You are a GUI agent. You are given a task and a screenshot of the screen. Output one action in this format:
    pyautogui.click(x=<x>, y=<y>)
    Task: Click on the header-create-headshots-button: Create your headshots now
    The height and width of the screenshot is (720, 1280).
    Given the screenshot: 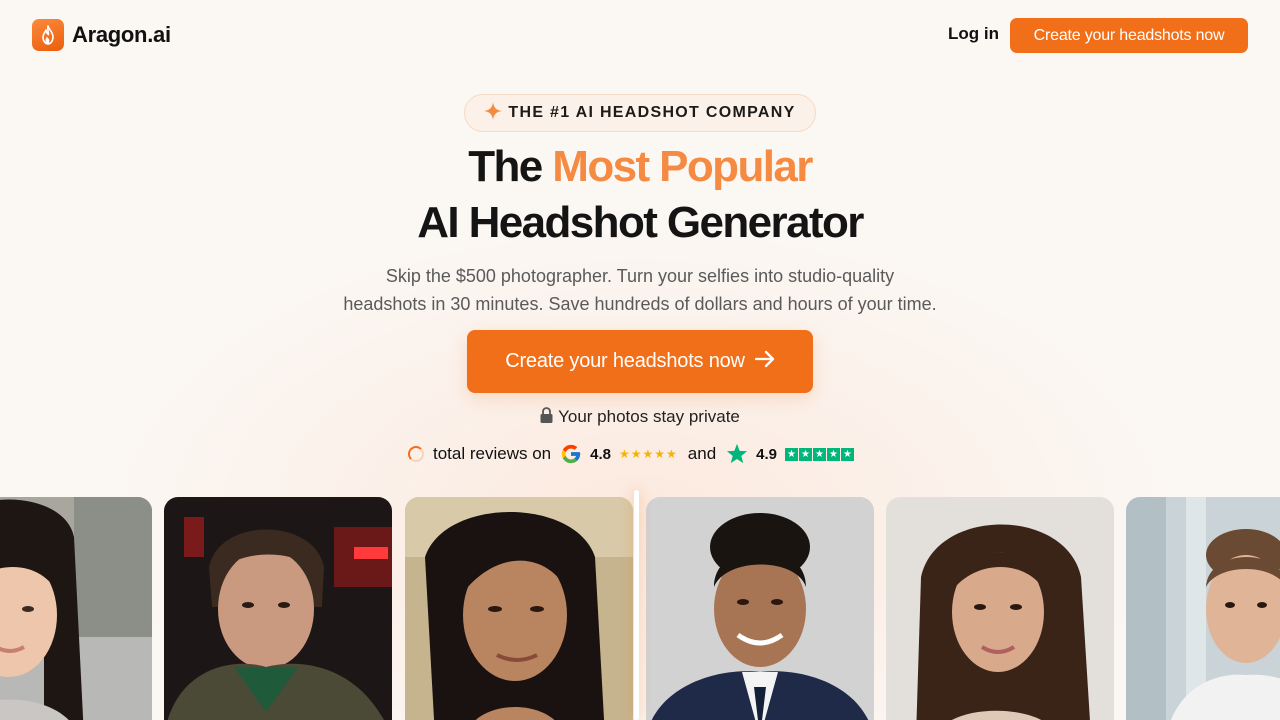 What is the action you would take?
    pyautogui.click(x=1129, y=35)
    